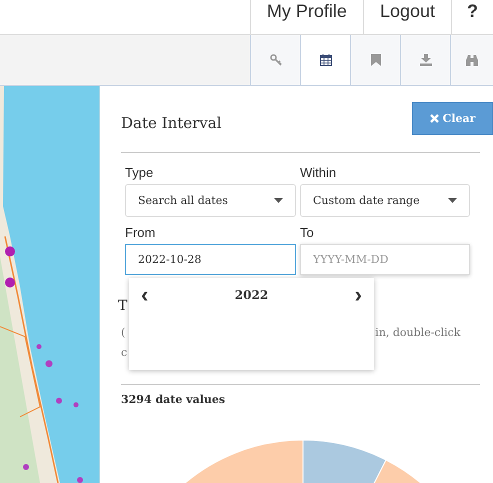 Image resolution: width=493 pixels, height=483 pixels. I want to click on date-field: 2022-10-28, so click(210, 259).